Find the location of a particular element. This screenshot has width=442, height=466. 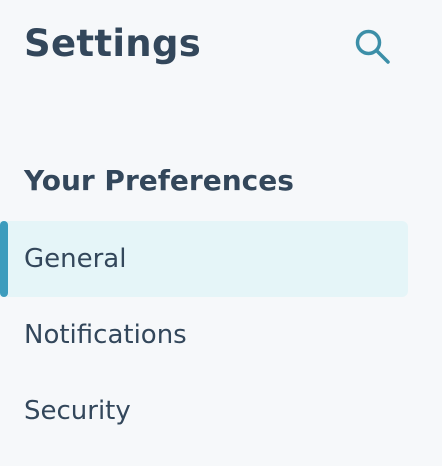

nav-item-label: Notifications is located at coordinates (105, 335).